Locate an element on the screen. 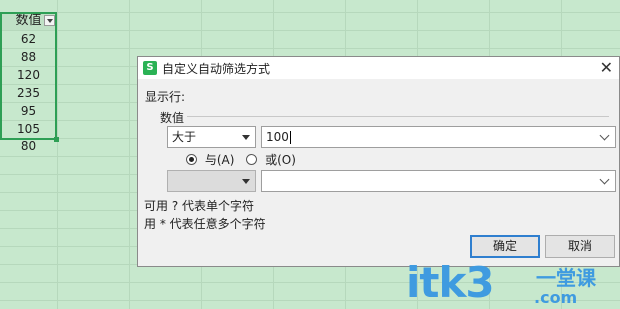 The width and height of the screenshot is (620, 309). cancel-button: 取消 is located at coordinates (580, 246).